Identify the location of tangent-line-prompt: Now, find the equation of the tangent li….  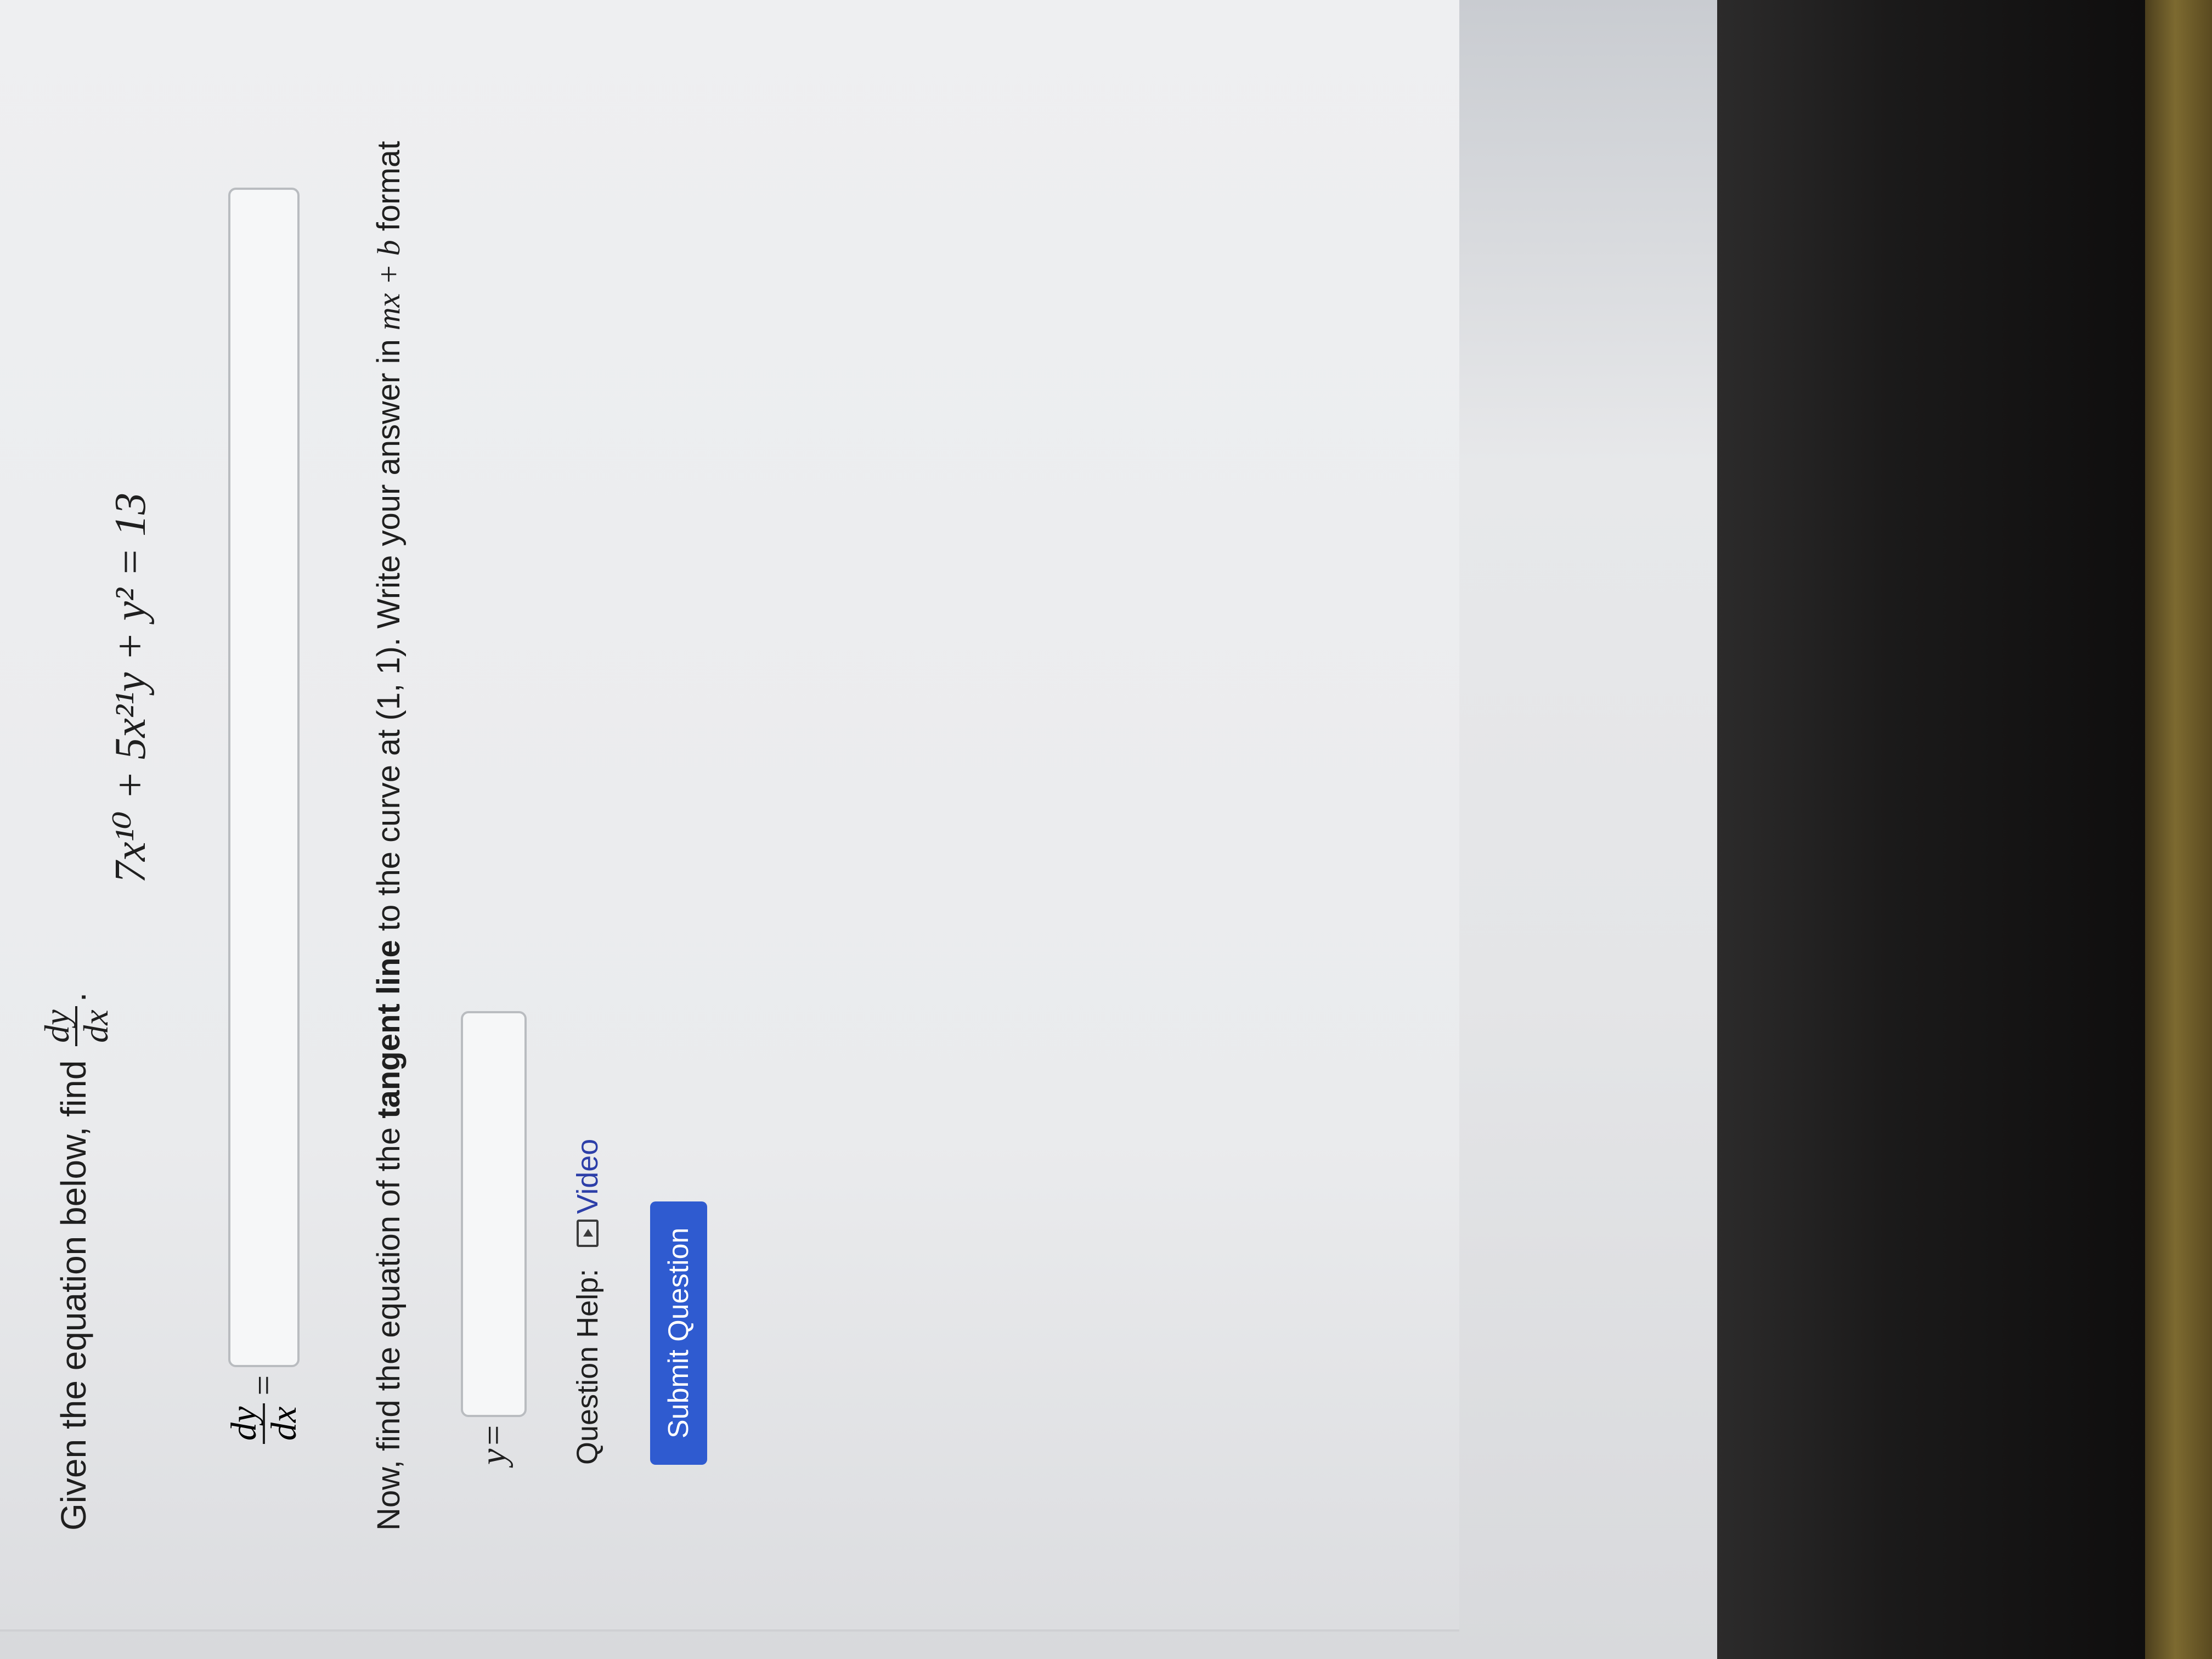
(388, 836).